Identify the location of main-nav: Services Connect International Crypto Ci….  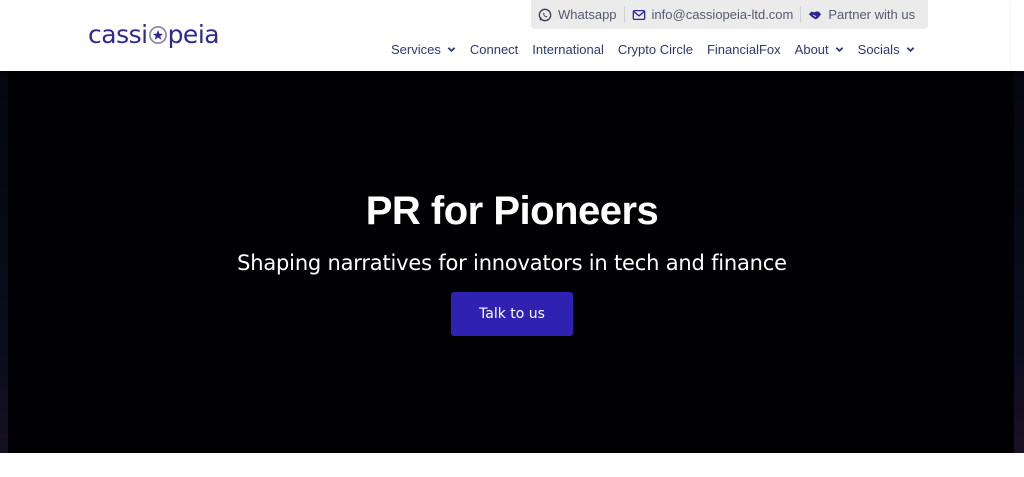
(653, 49).